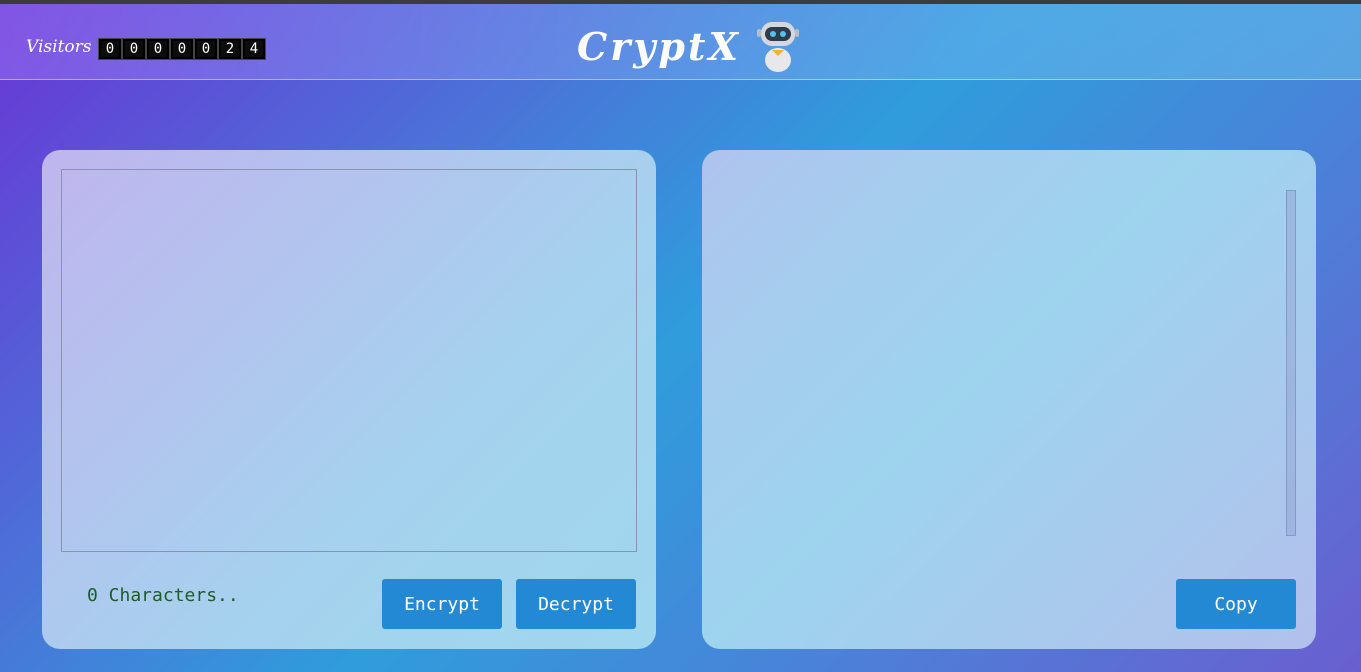 The width and height of the screenshot is (1361, 672). What do you see at coordinates (1236, 604) in the screenshot?
I see `copy-button: Copy` at bounding box center [1236, 604].